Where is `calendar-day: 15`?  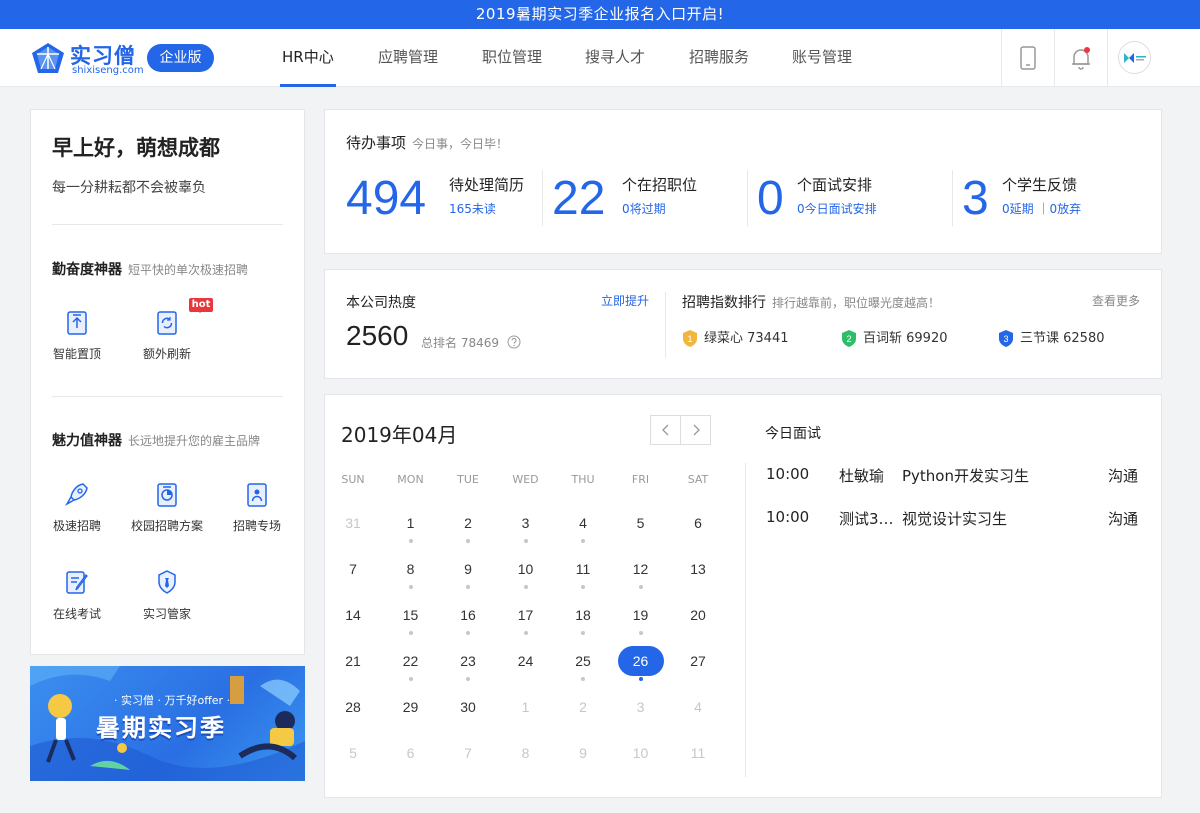
calendar-day: 15 is located at coordinates (411, 615).